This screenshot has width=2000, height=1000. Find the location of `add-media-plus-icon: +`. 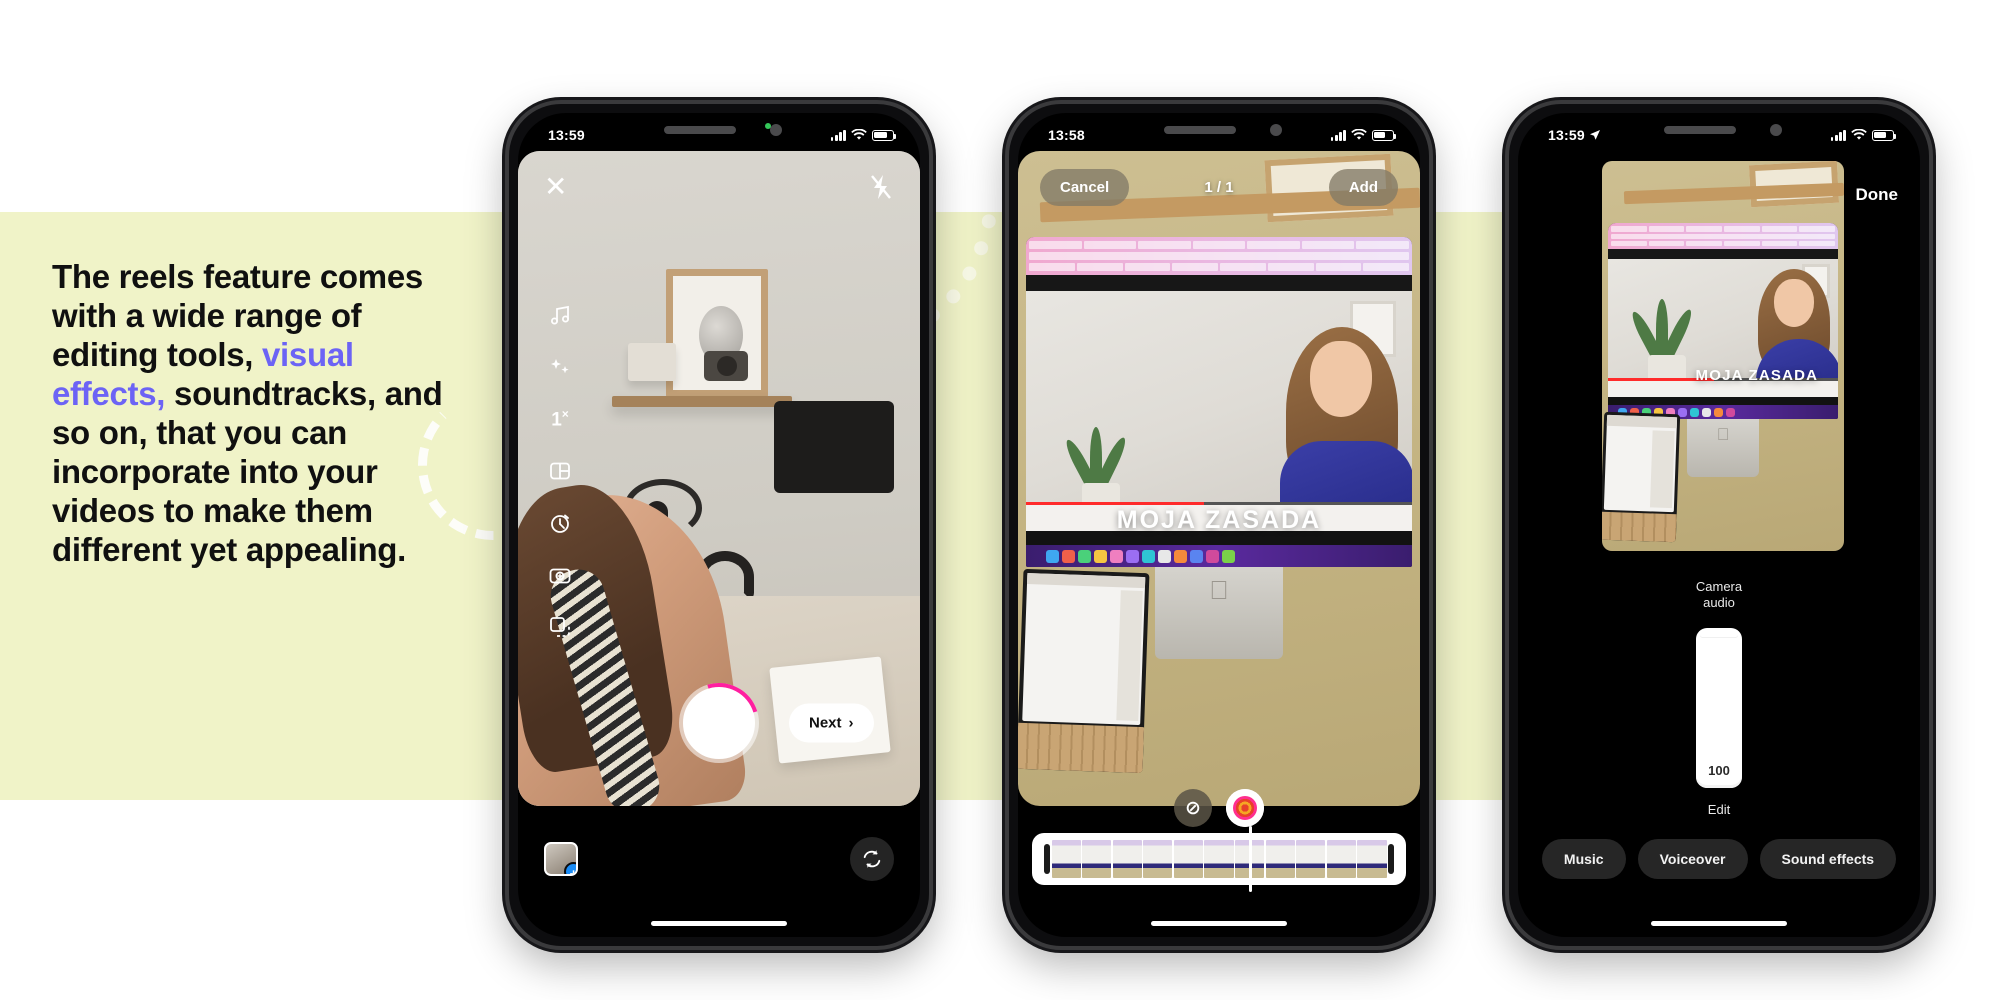

add-media-plus-icon: + is located at coordinates (570, 868).